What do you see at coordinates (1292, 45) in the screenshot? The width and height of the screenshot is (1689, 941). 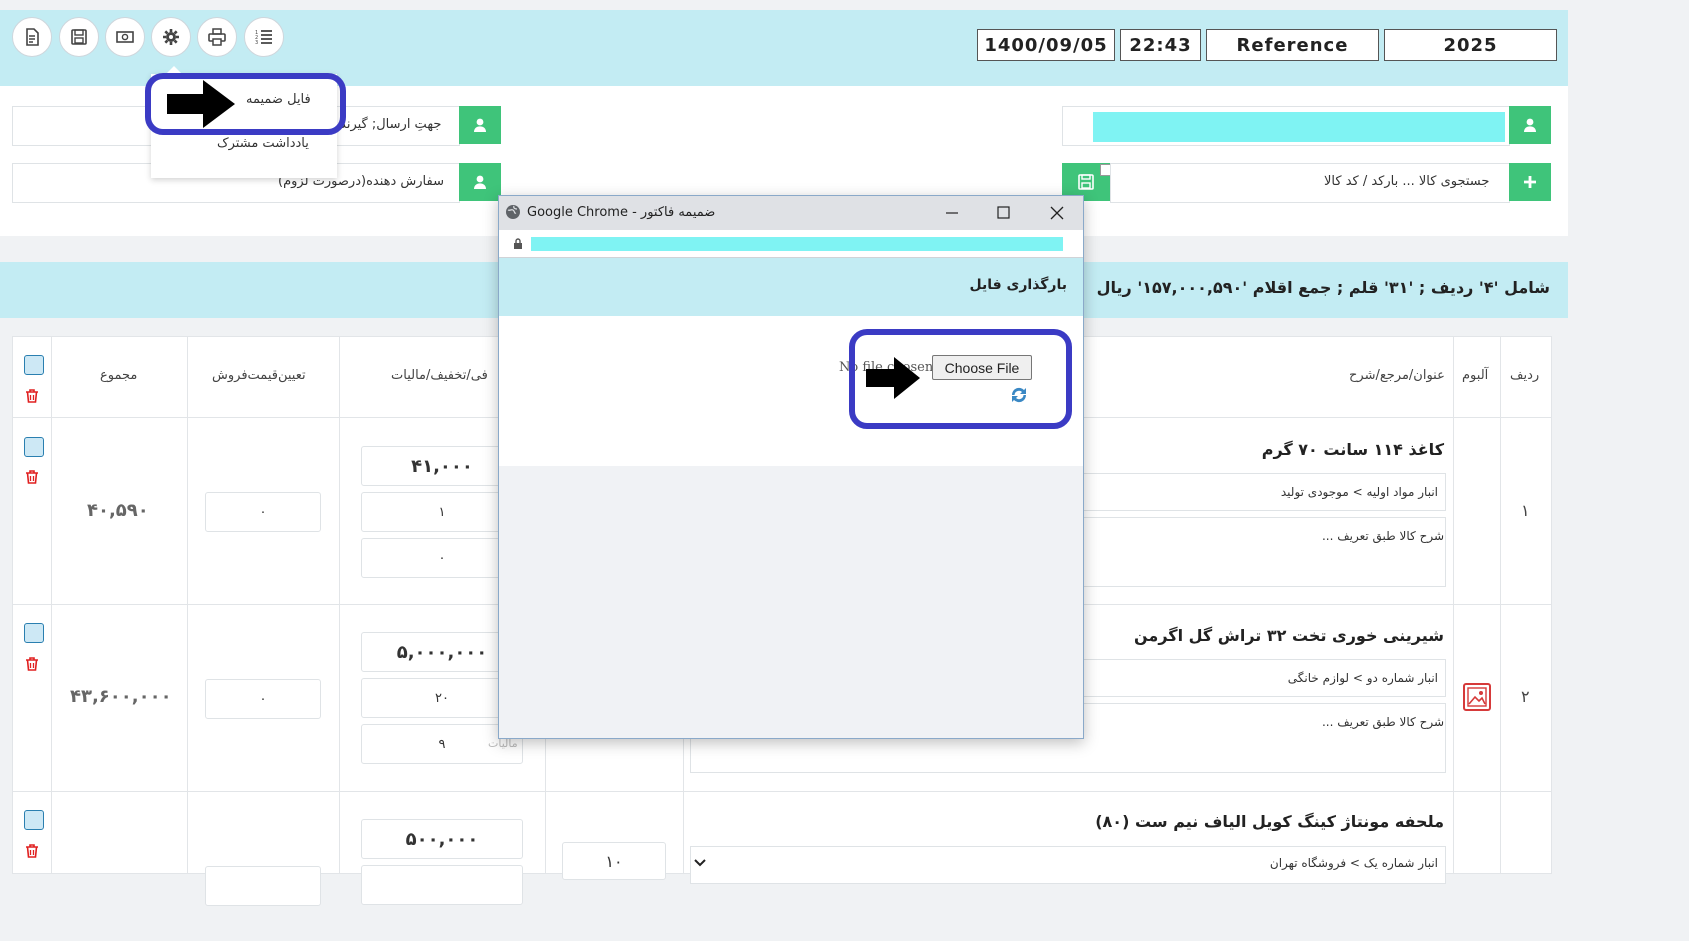 I see `reference-field: Reference` at bounding box center [1292, 45].